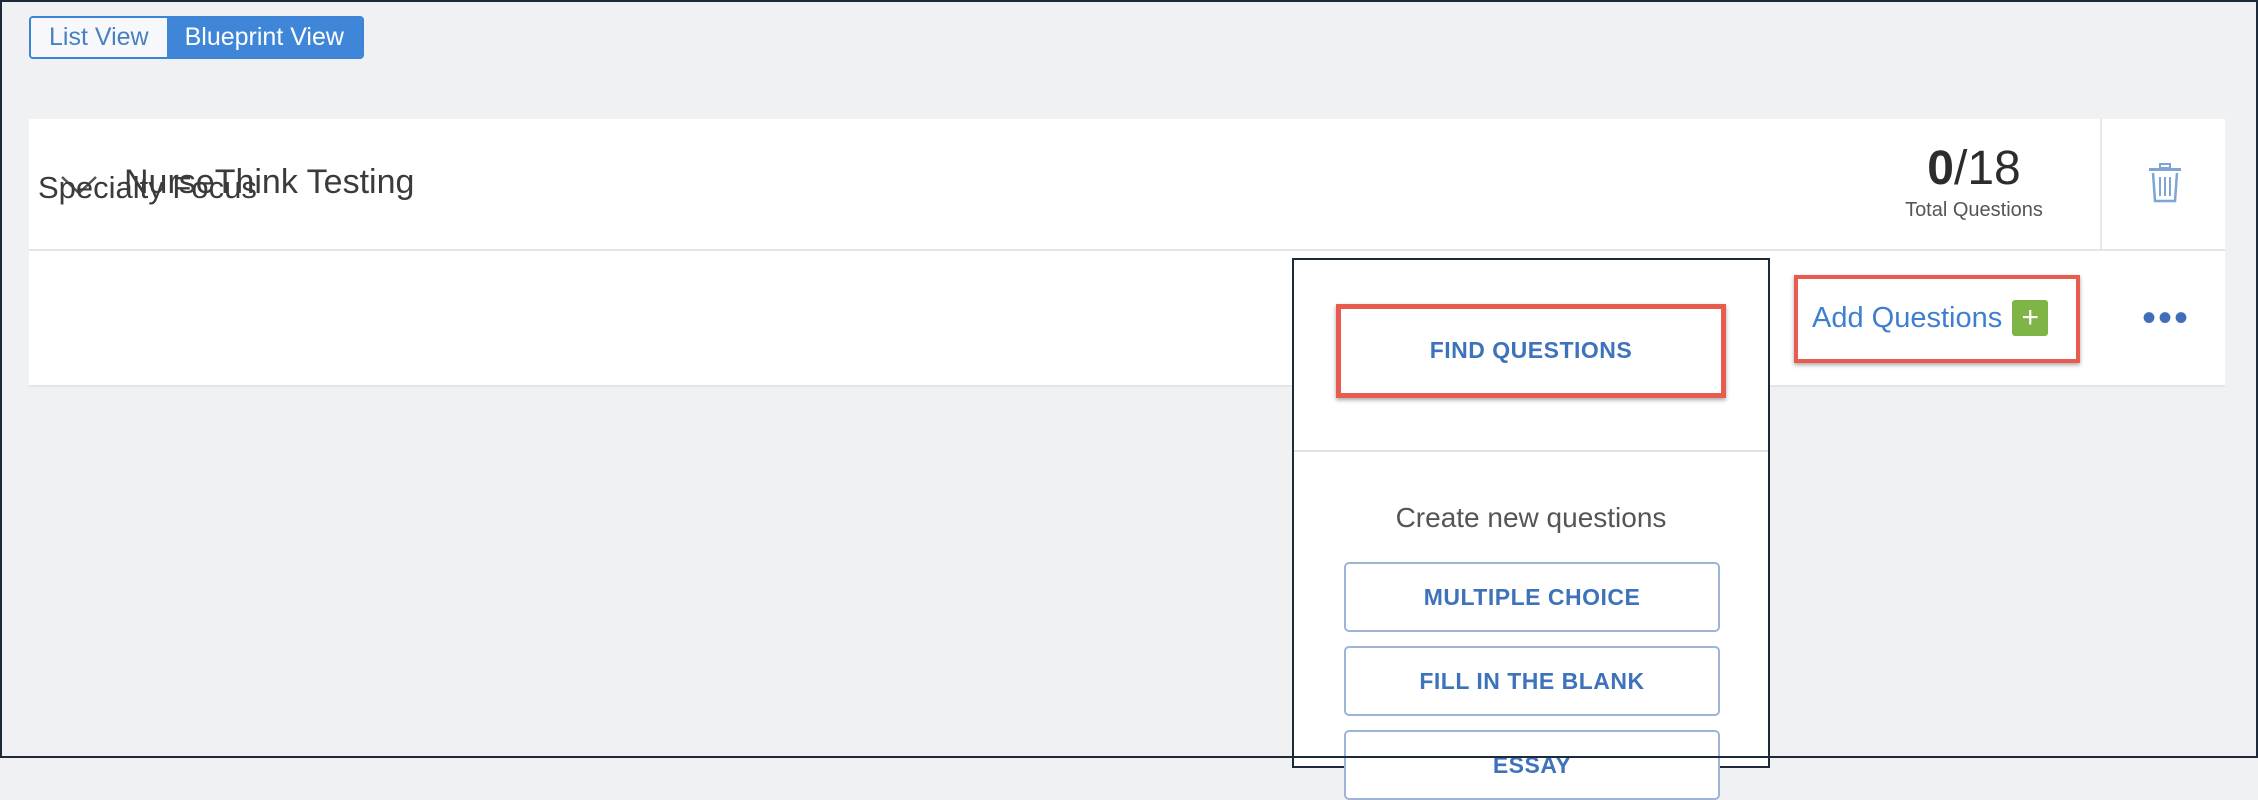  Describe the element at coordinates (2165, 183) in the screenshot. I see `trash-icon` at that location.